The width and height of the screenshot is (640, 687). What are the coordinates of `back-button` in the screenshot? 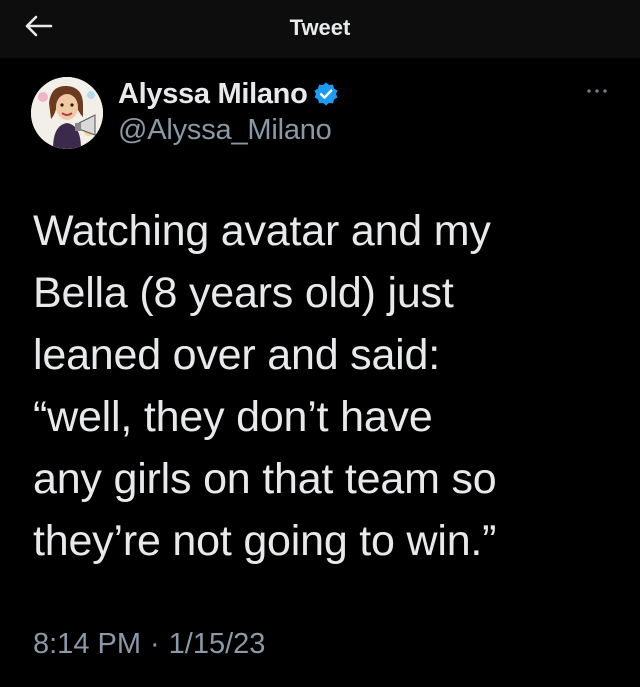 It's located at (38, 28).